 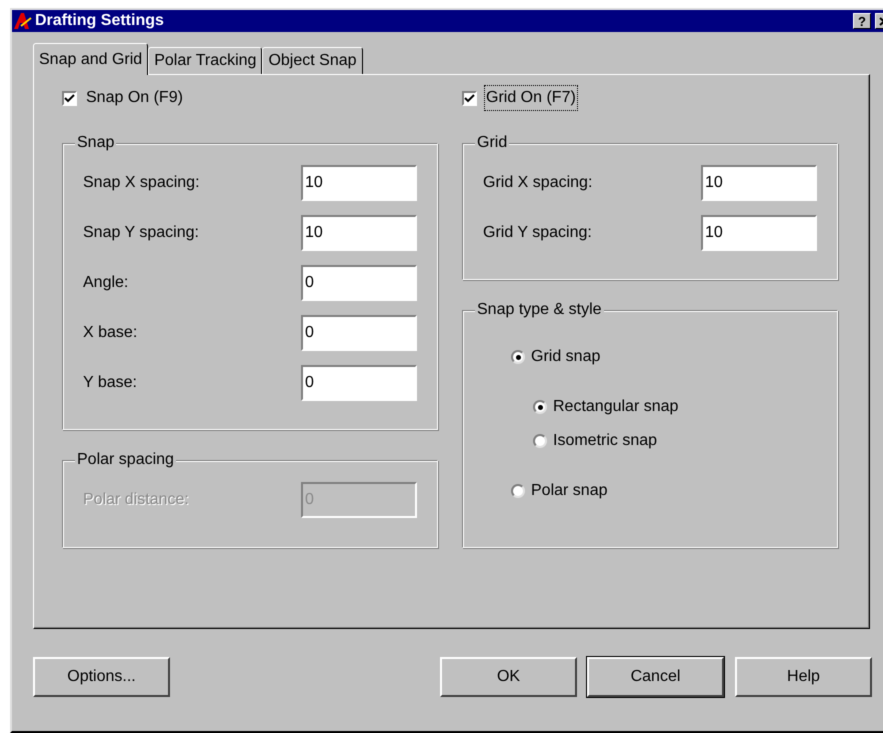 What do you see at coordinates (508, 677) in the screenshot?
I see `dialog-button: OK` at bounding box center [508, 677].